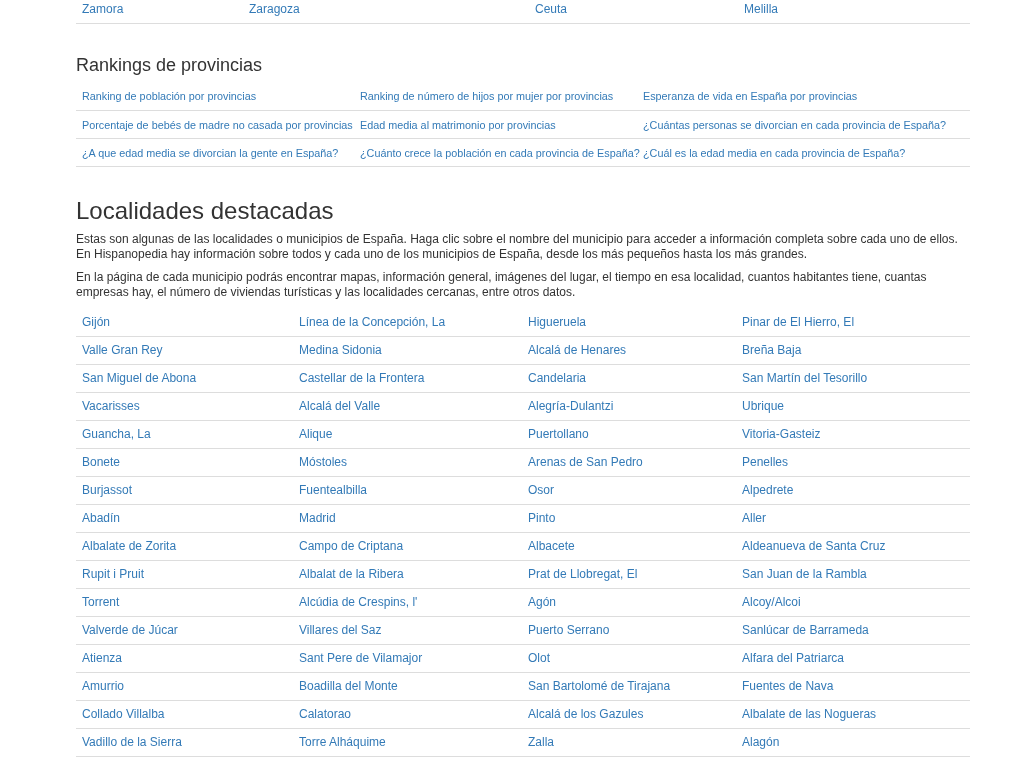 This screenshot has width=1024, height=768. I want to click on ranking-link: ¿Cuál es la edad media en cada provincia de España?, so click(774, 152).